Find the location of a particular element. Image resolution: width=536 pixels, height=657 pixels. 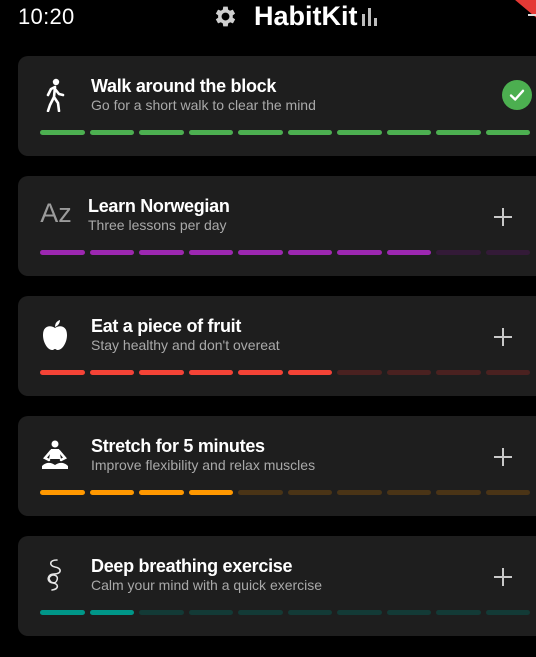

habit-card: Az Learn Norwegian Three lessons per day is located at coordinates (277, 226).